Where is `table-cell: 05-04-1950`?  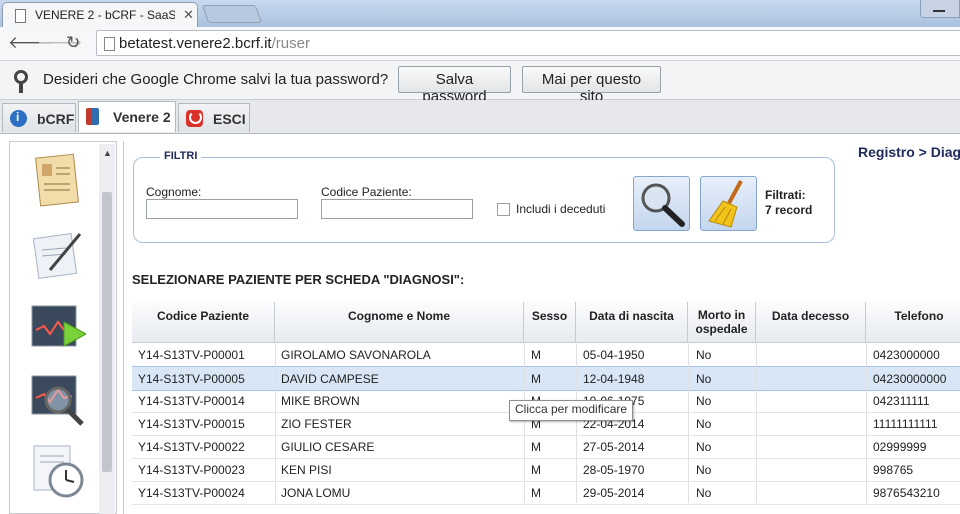
table-cell: 05-04-1950 is located at coordinates (614, 355).